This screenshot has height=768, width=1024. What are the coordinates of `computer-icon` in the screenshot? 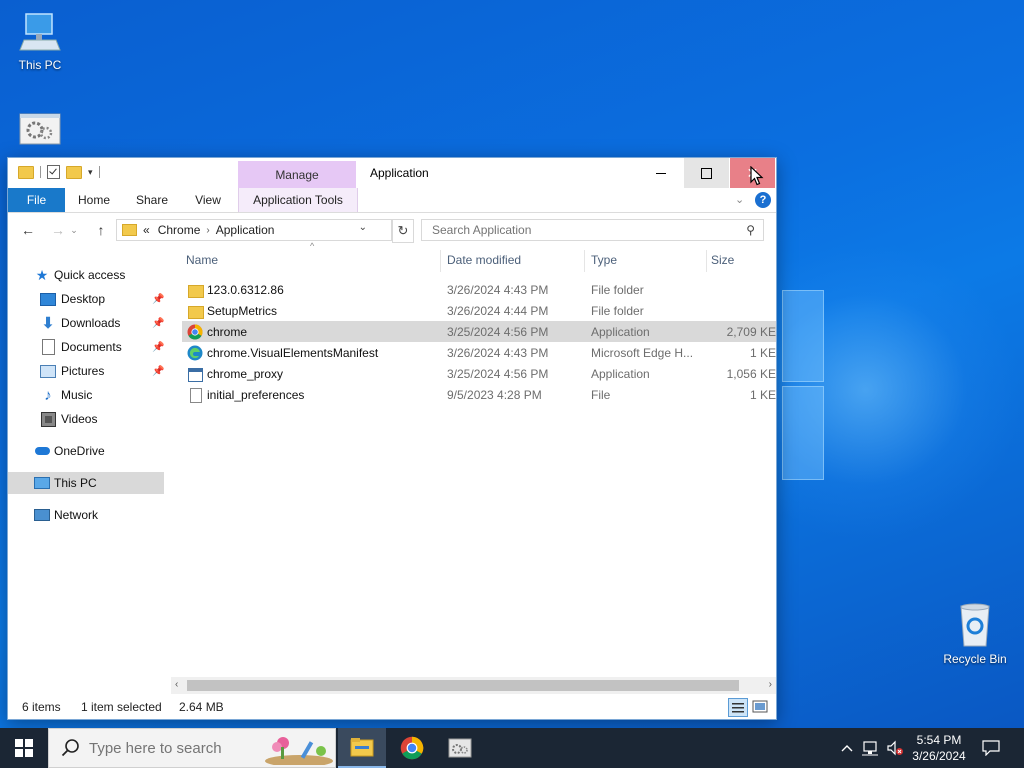 It's located at (42, 483).